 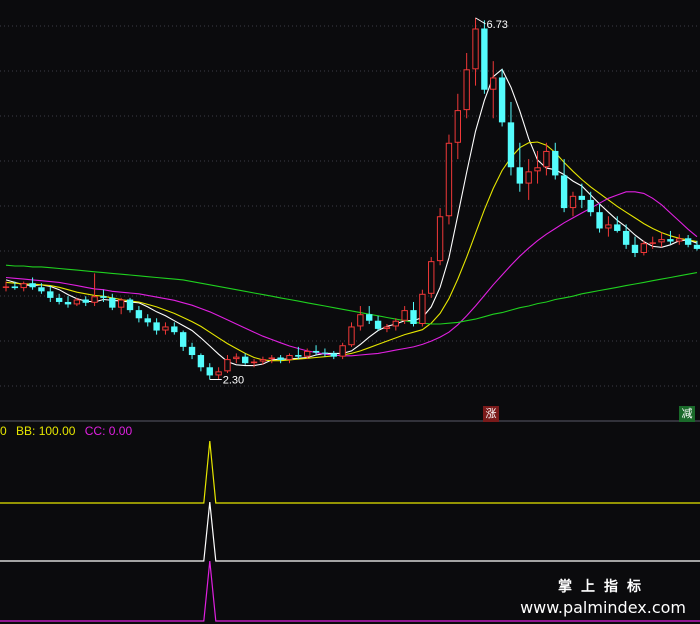 What do you see at coordinates (108, 431) in the screenshot?
I see `legend-item-cc: CC: 0.00` at bounding box center [108, 431].